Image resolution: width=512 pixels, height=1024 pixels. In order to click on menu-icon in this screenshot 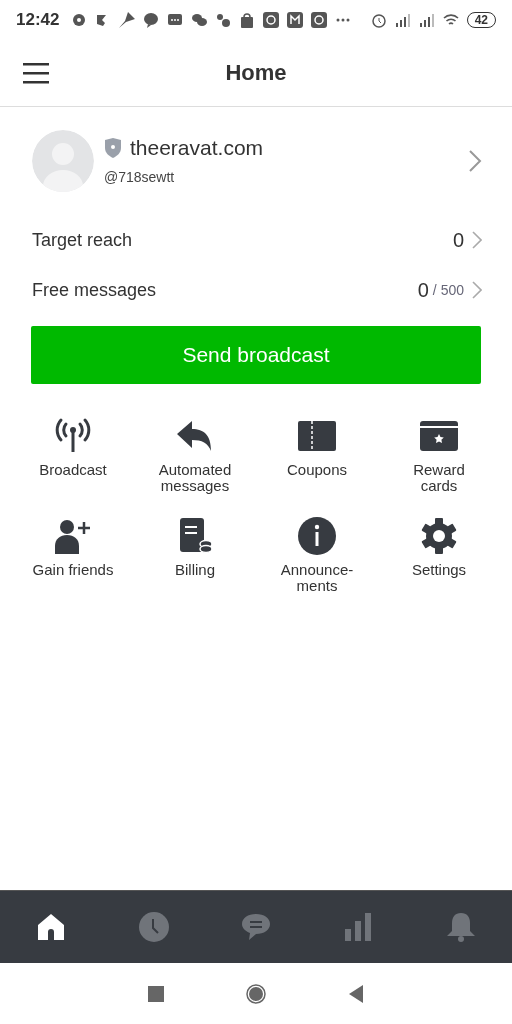, I will do `click(36, 73)`.